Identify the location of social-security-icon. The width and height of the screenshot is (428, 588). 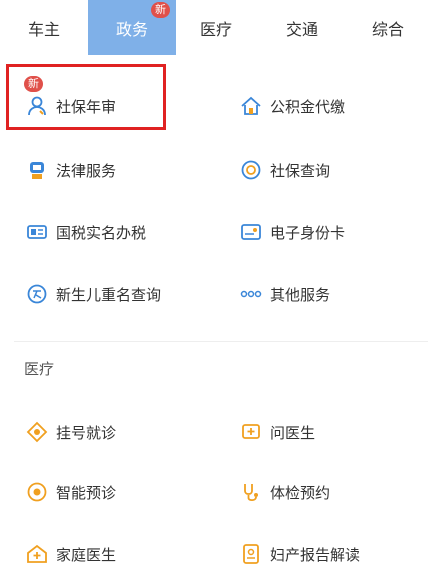
(251, 170).